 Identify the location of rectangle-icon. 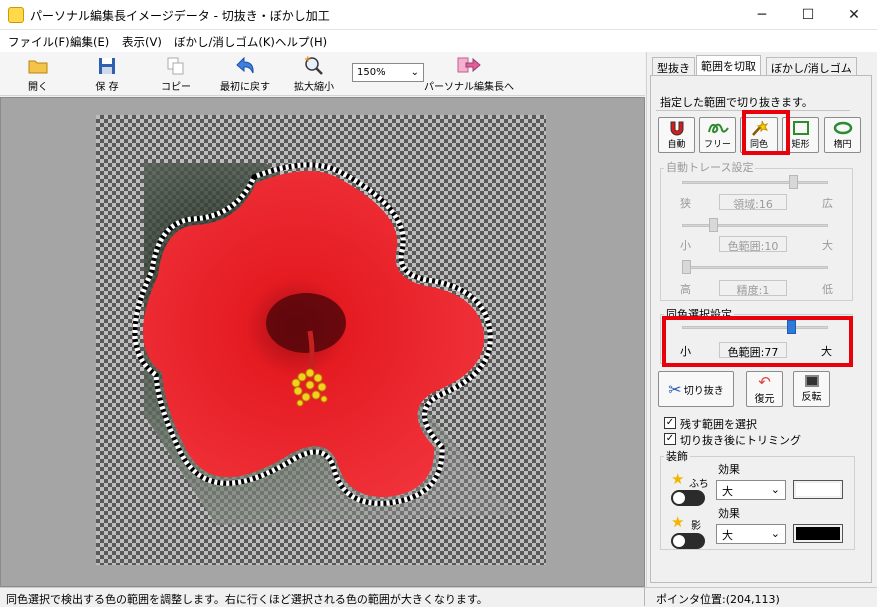
(801, 128).